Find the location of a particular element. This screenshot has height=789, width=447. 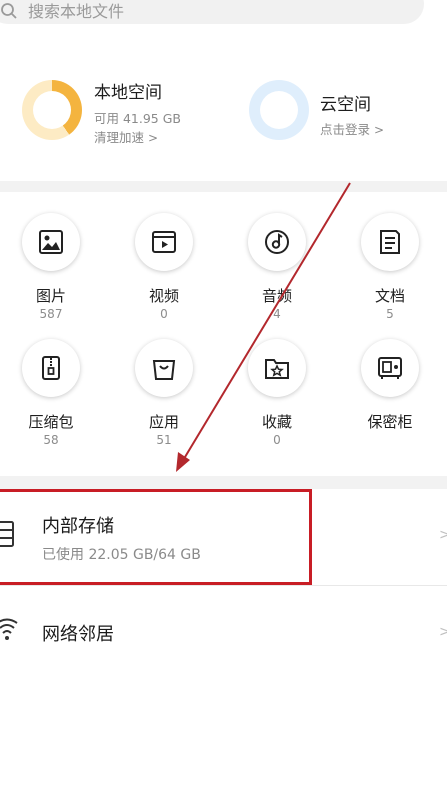

category-safe-circle is located at coordinates (390, 368).